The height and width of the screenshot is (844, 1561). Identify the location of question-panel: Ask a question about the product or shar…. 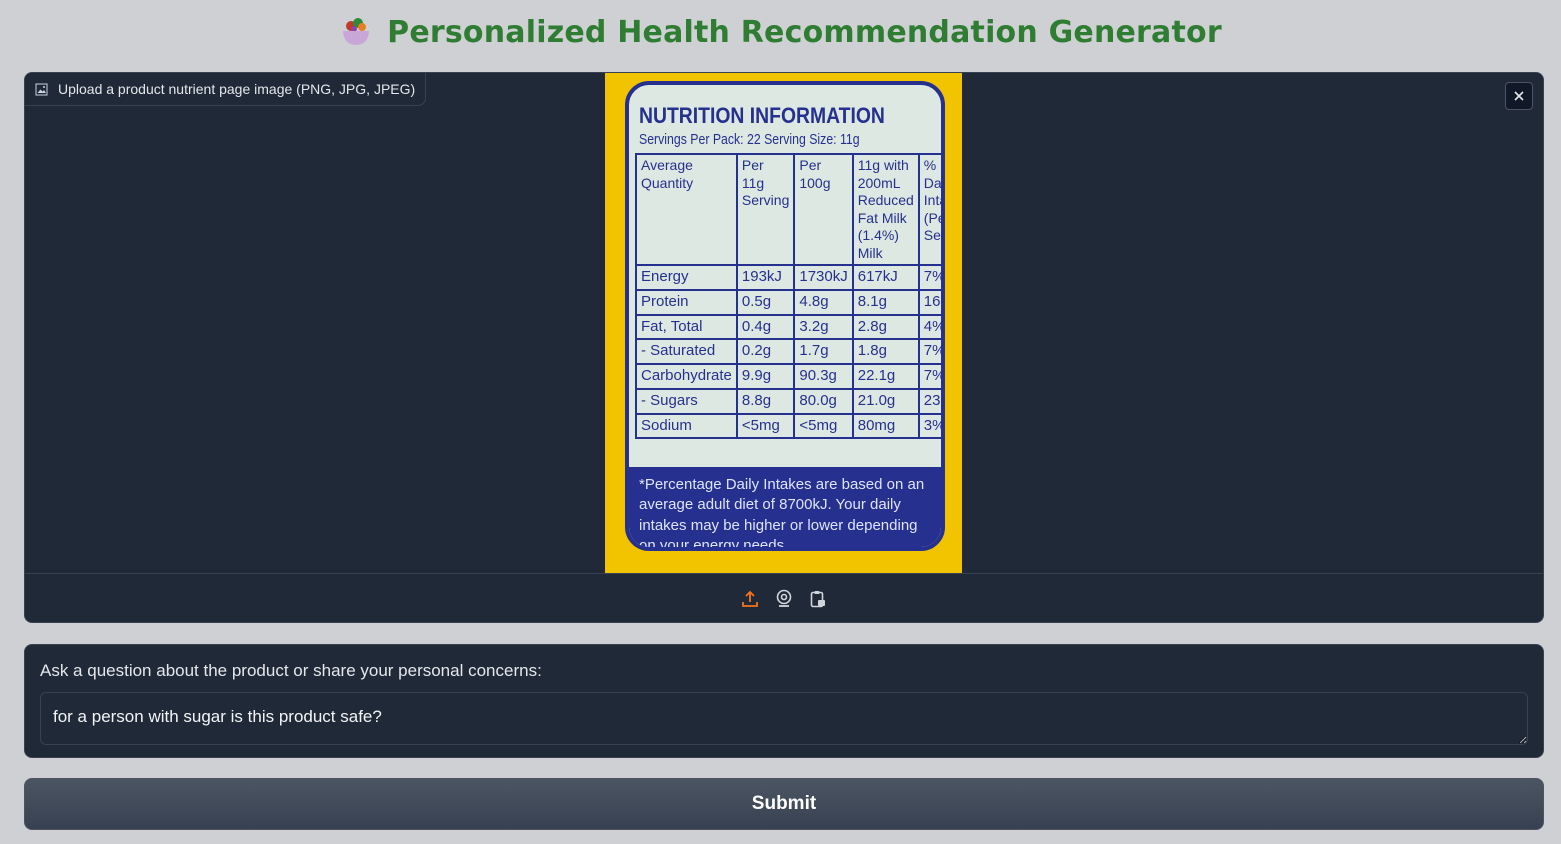
(784, 701).